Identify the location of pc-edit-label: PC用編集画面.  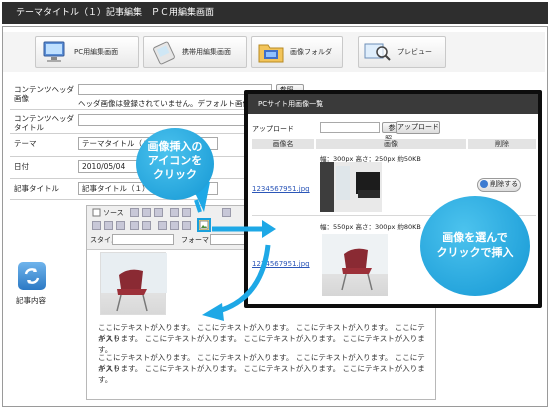
(96, 52).